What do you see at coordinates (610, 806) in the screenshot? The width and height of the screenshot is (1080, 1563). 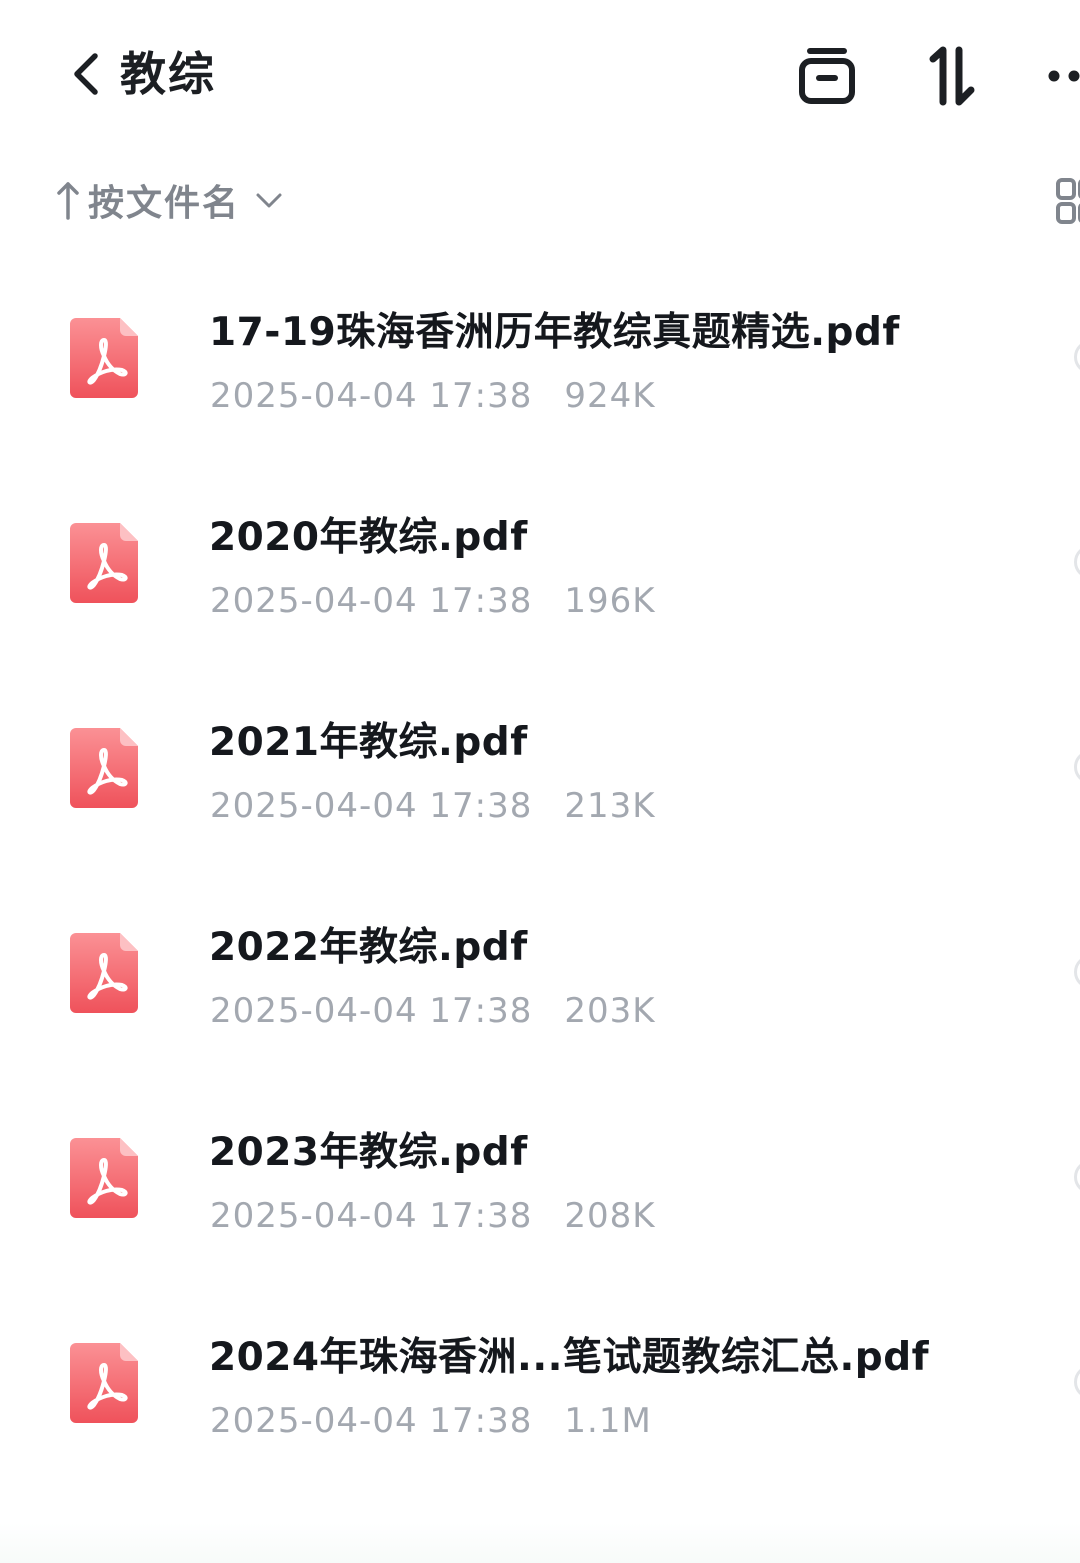 I see `file-size: 213K` at bounding box center [610, 806].